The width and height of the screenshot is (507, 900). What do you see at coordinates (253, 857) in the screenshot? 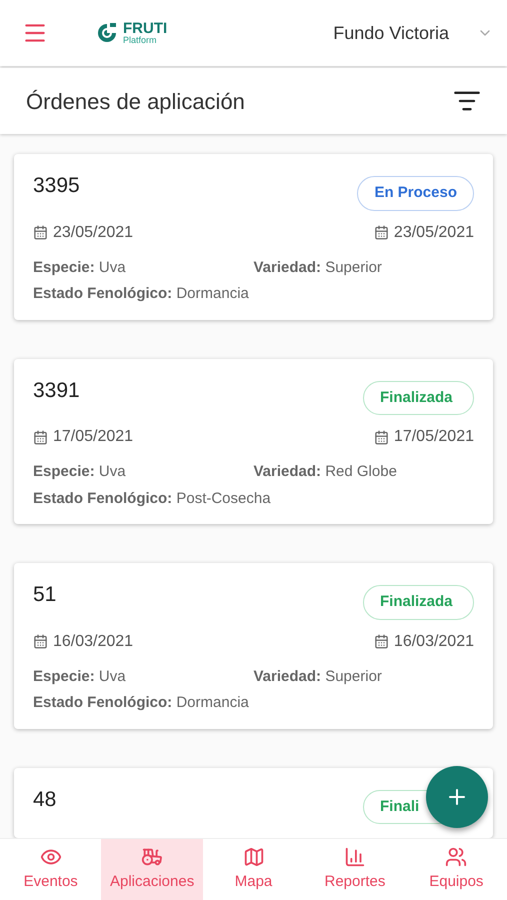
I see `map-icon` at bounding box center [253, 857].